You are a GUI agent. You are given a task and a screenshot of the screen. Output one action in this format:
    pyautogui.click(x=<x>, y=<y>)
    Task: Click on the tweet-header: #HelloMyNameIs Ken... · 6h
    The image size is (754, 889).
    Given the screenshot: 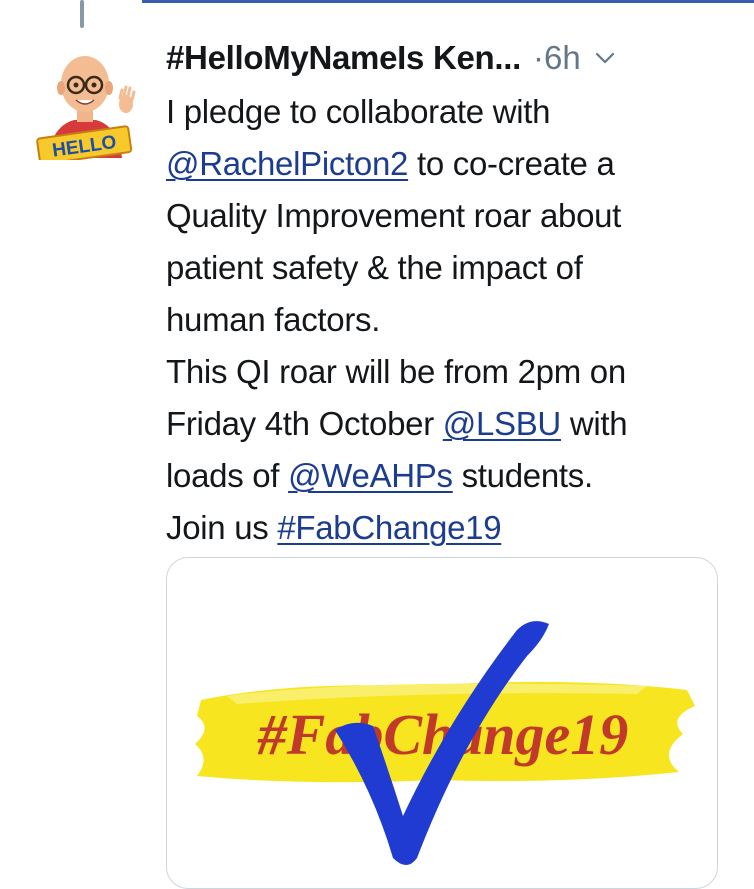 What is the action you would take?
    pyautogui.click(x=456, y=58)
    